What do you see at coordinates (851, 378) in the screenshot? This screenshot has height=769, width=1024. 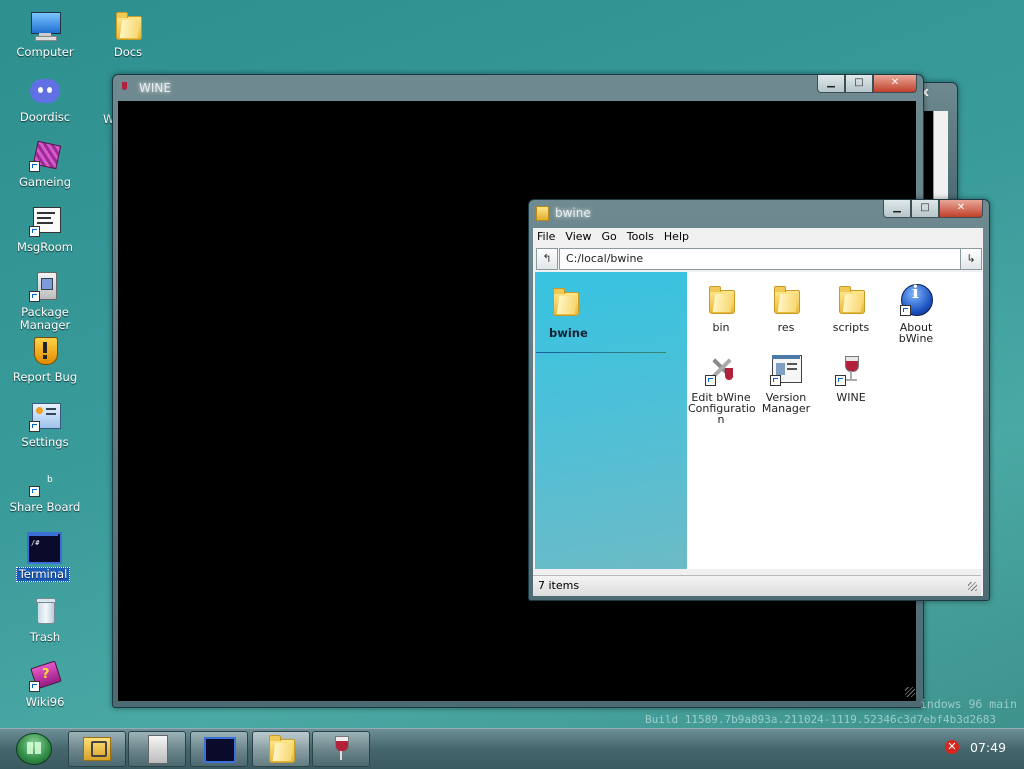 I see `file-item-wine: WINE` at bounding box center [851, 378].